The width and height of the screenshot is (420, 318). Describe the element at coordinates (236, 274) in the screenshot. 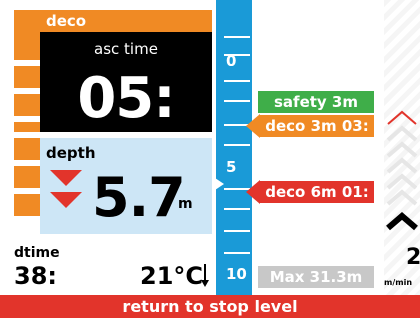

I see `scale-label-10: 10` at that location.